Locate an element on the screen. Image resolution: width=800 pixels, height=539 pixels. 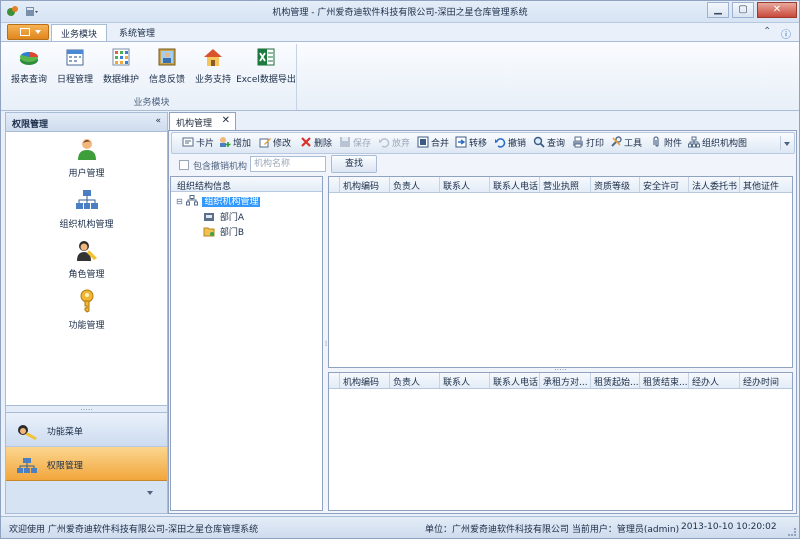
revoke-button: 撤销 is located at coordinates (510, 144).